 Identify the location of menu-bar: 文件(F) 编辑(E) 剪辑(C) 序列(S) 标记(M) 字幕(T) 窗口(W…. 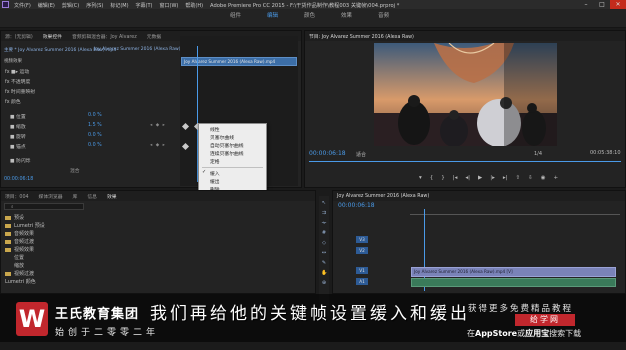
(108, 5).